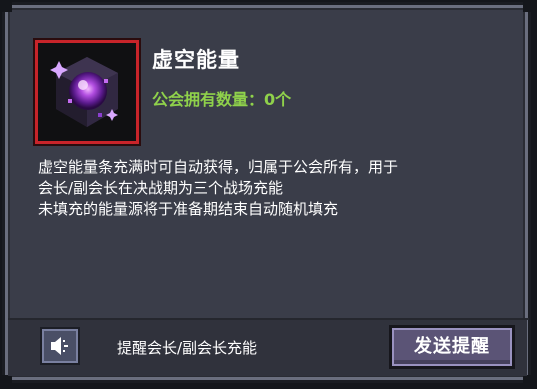 Image resolution: width=537 pixels, height=389 pixels. I want to click on speaker-icon, so click(59, 346).